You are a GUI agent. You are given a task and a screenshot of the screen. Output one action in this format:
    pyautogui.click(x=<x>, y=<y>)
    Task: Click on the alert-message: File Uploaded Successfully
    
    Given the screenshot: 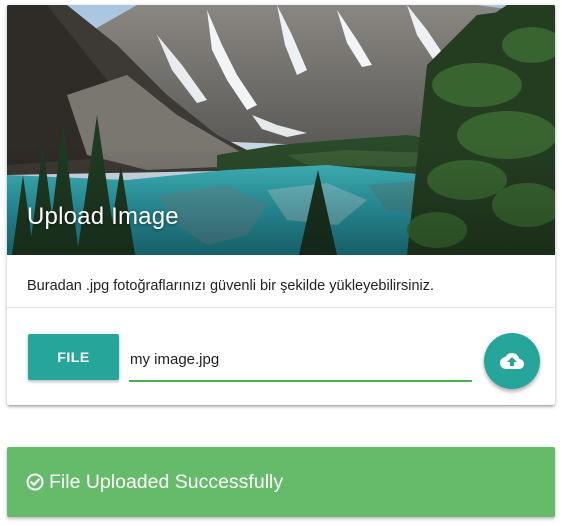 What is the action you would take?
    pyautogui.click(x=166, y=481)
    